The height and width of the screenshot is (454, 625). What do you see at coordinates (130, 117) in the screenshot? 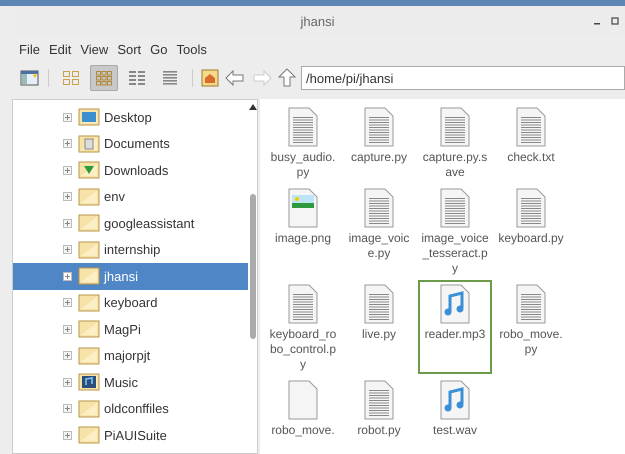
I see `tree-item: Desktop` at bounding box center [130, 117].